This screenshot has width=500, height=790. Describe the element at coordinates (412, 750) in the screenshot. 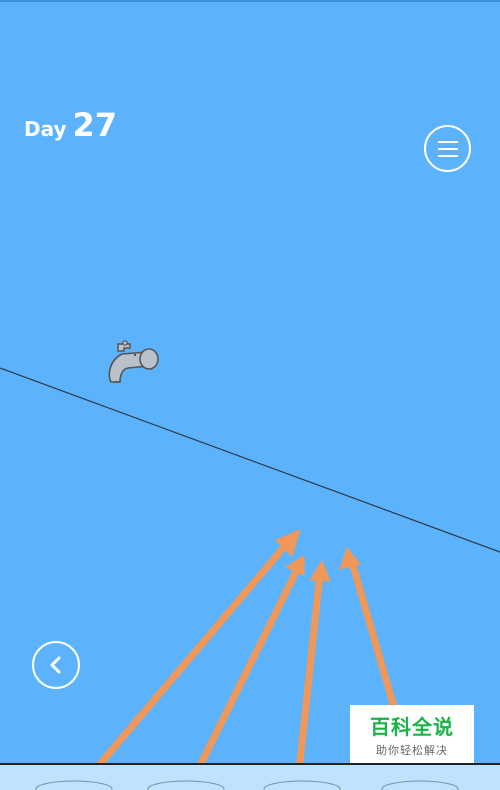

I see `watermark-subtitle: 助你轻松解决` at that location.